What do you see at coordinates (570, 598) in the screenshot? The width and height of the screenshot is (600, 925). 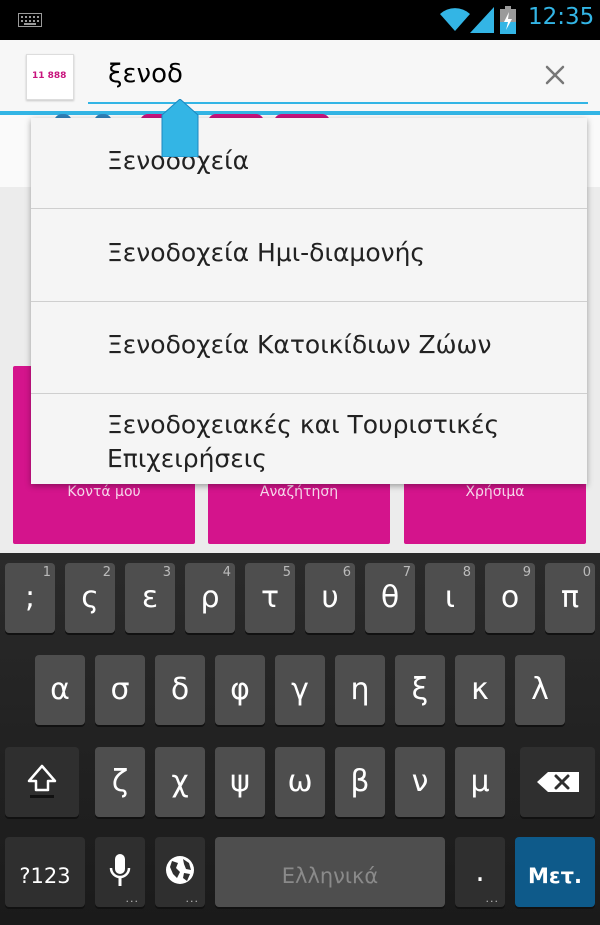 I see `key: 0π` at bounding box center [570, 598].